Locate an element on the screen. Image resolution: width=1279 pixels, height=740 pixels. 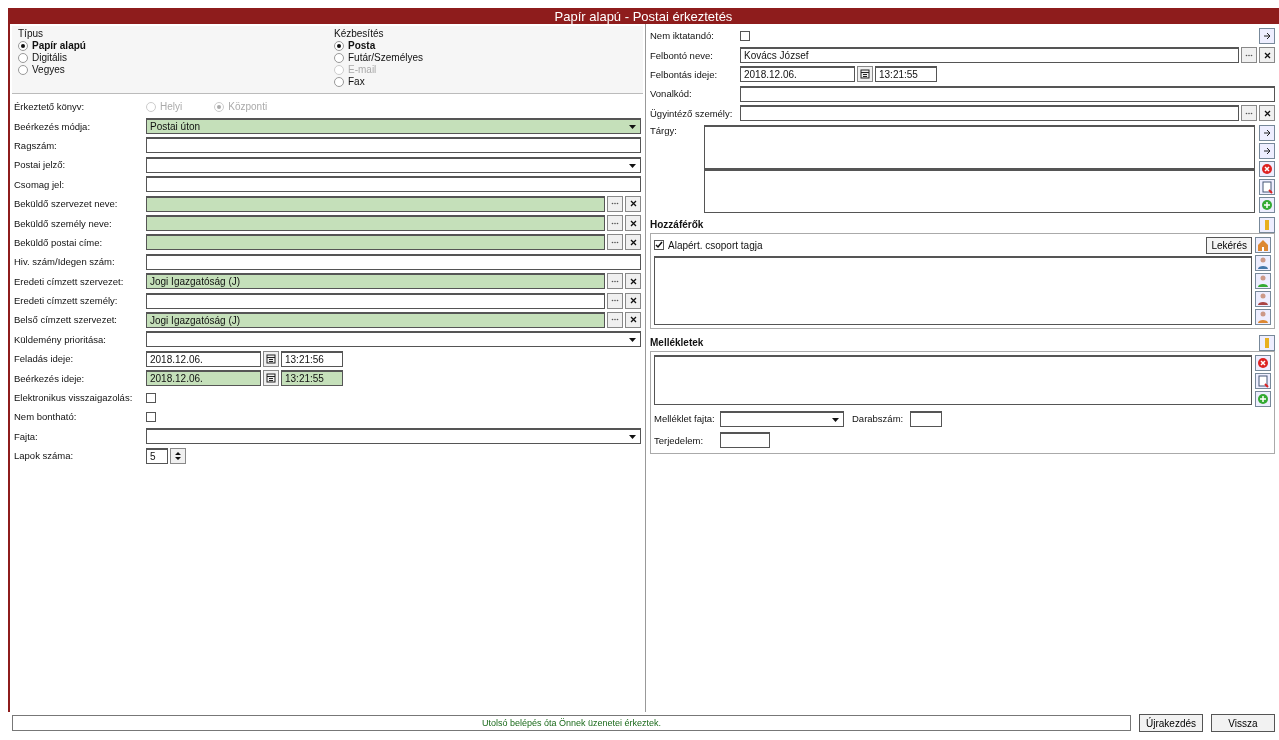
field-label: Feladás ideje: is located at coordinates (44, 359).